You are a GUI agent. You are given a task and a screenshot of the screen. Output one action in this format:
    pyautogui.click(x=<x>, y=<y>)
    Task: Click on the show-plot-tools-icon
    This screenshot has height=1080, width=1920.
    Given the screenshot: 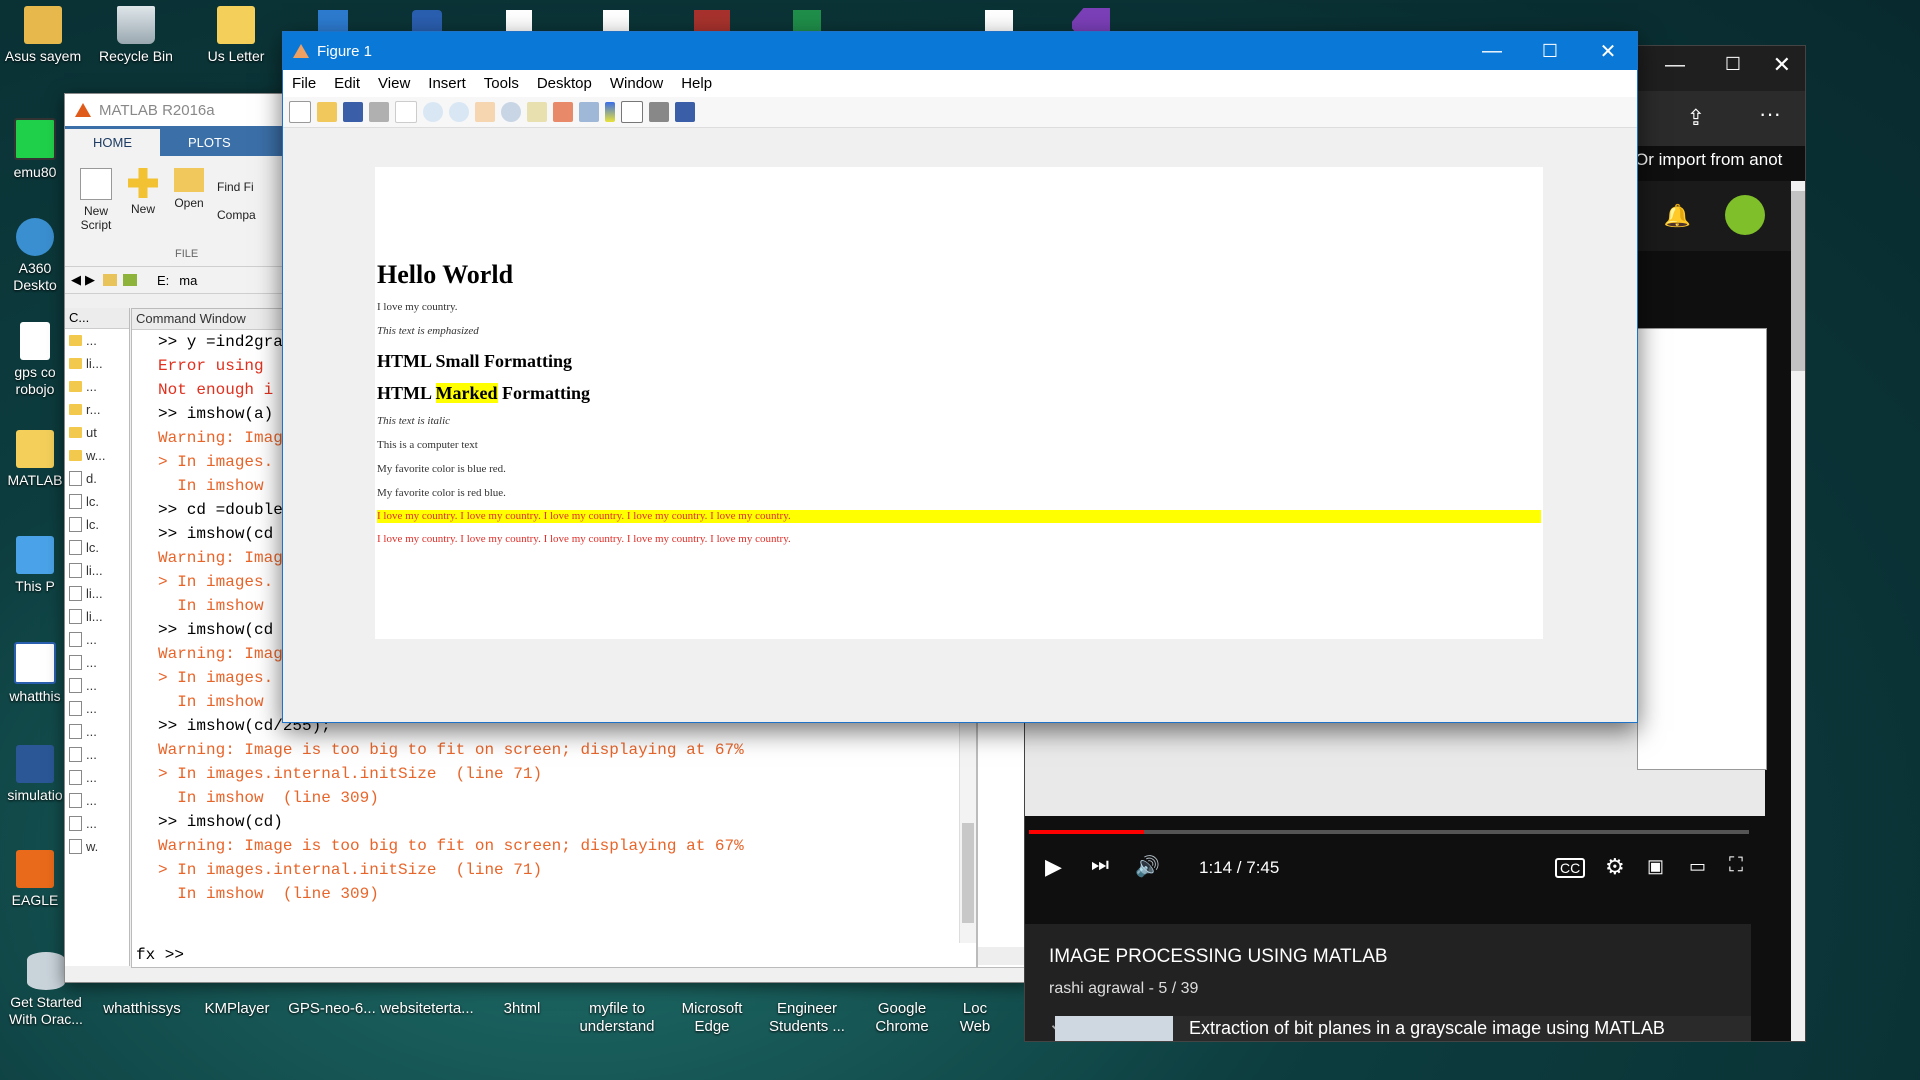 What is the action you would take?
    pyautogui.click(x=685, y=112)
    